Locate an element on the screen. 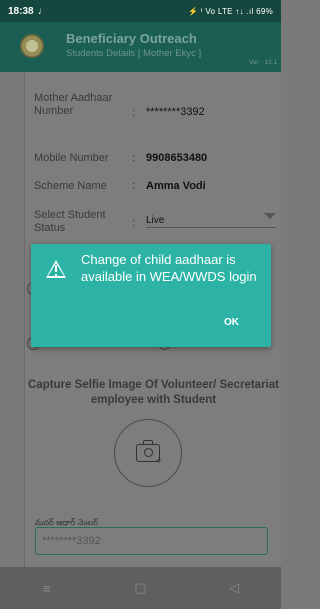 Image resolution: width=320 pixels, height=609 pixels. scheme-label: Scheme Name is located at coordinates (70, 186).